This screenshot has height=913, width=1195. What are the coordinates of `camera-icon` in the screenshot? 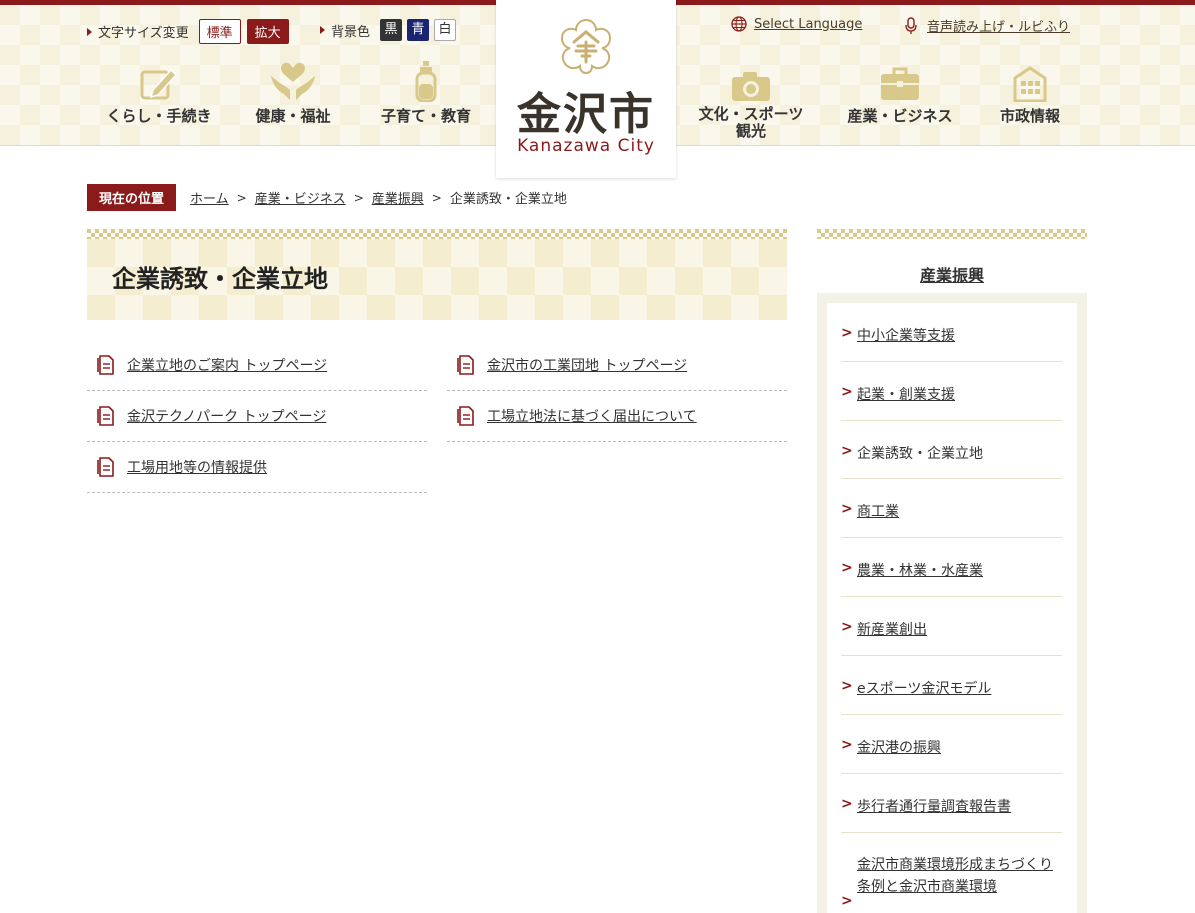 It's located at (751, 86).